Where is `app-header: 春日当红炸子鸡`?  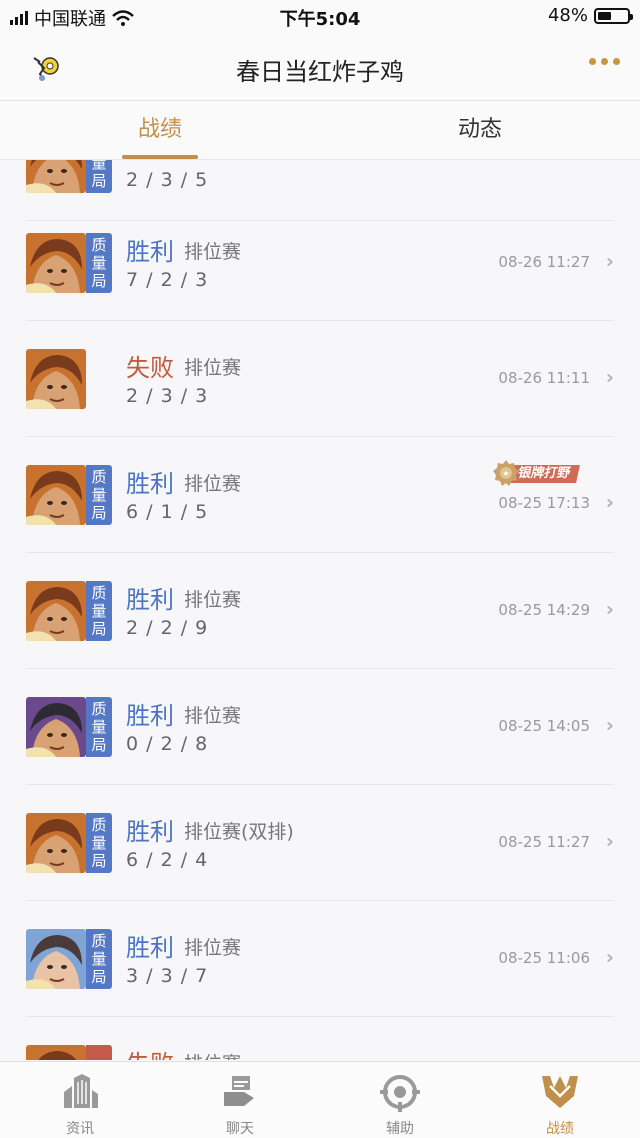 app-header: 春日当红炸子鸡 is located at coordinates (320, 66).